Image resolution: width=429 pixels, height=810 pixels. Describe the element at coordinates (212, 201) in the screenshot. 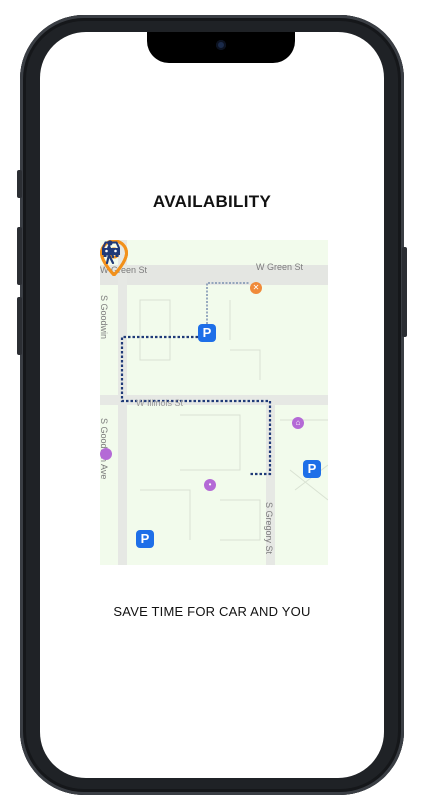

I see `page-title: AVAILABILITY` at that location.